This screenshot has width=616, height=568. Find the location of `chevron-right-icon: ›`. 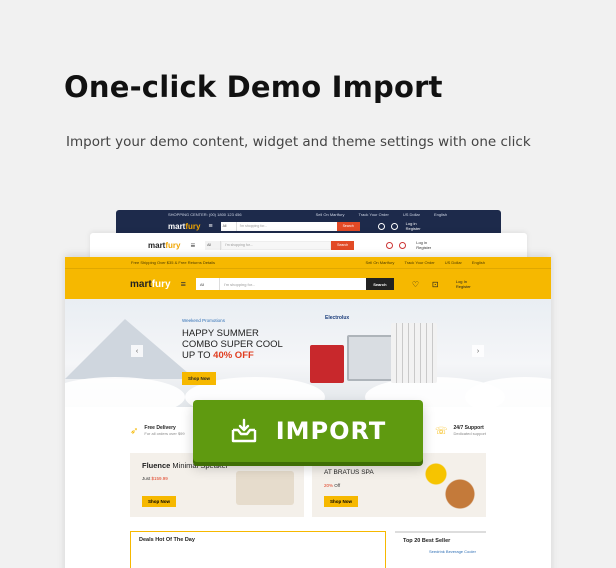

chevron-right-icon: › is located at coordinates (478, 351).